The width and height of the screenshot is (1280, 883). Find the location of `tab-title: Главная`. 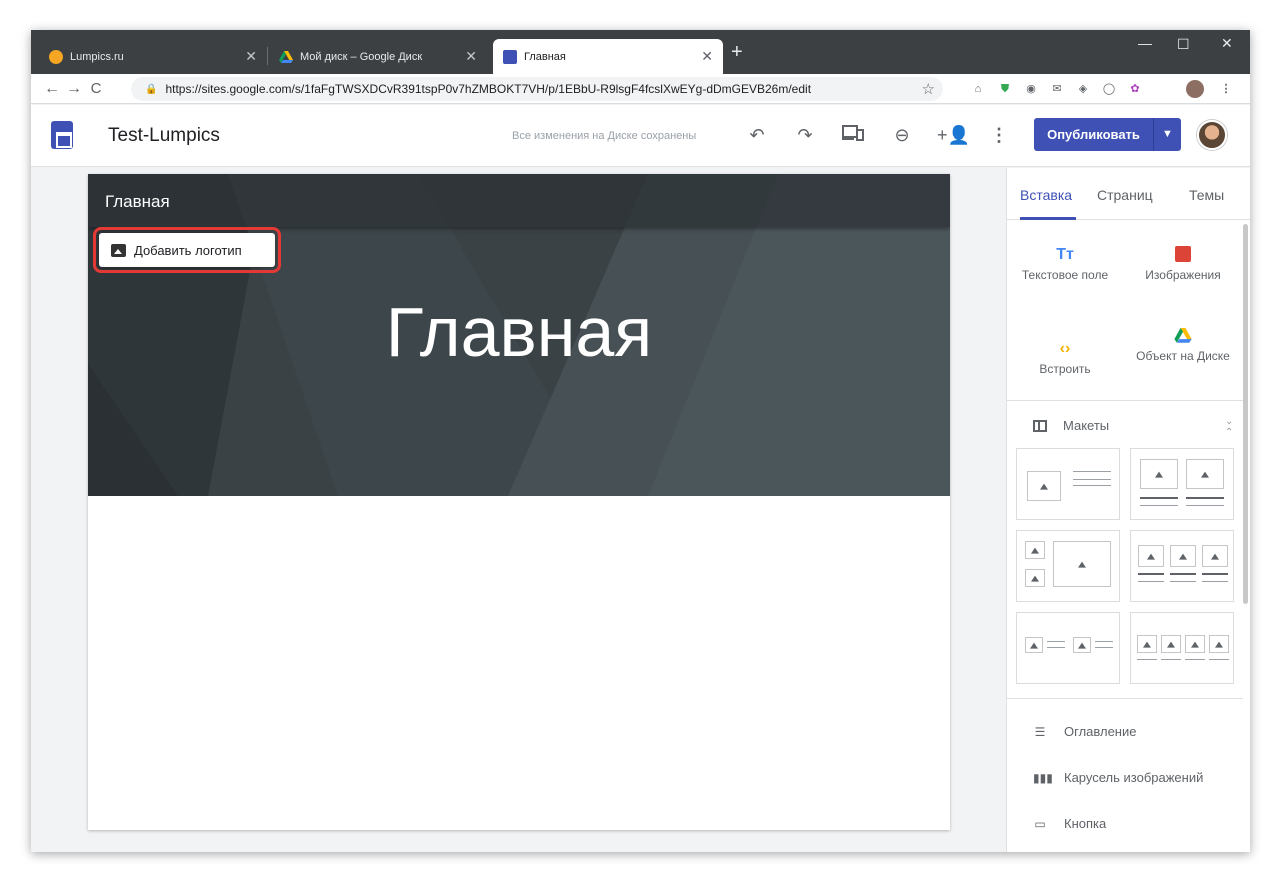

tab-title: Главная is located at coordinates (545, 56).